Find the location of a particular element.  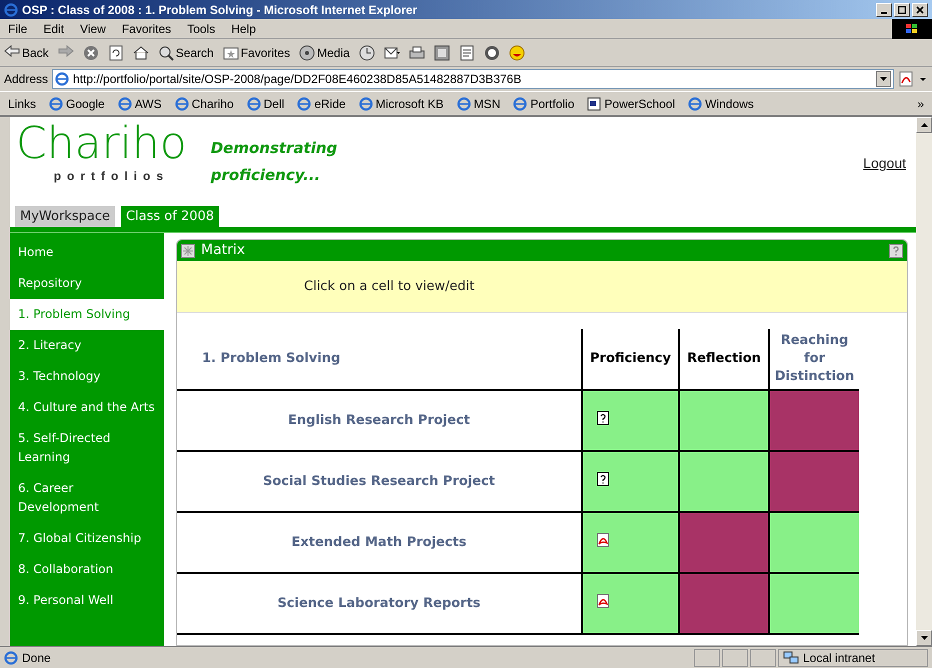

sidebar-item: 7. Global Citizenship is located at coordinates (87, 538).